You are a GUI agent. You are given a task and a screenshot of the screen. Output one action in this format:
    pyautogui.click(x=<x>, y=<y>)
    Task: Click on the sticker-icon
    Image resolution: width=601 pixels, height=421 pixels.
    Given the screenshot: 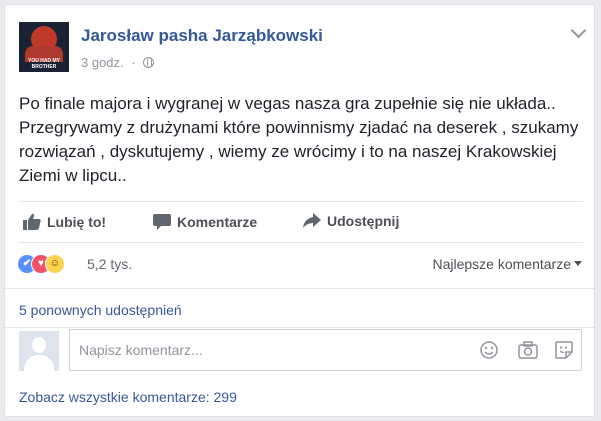 What is the action you would take?
    pyautogui.click(x=564, y=350)
    